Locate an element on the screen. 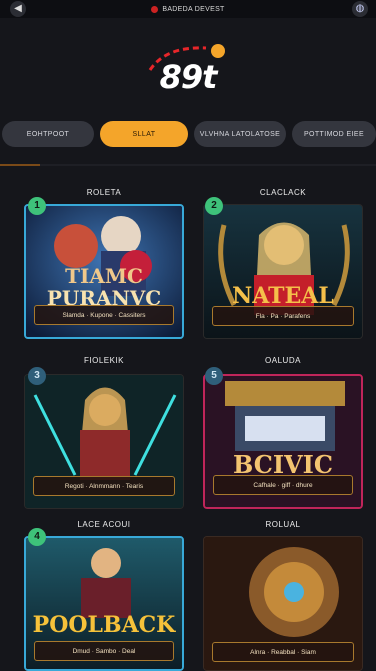 This screenshot has height=671, width=376. rank-badge: 3 is located at coordinates (37, 376).